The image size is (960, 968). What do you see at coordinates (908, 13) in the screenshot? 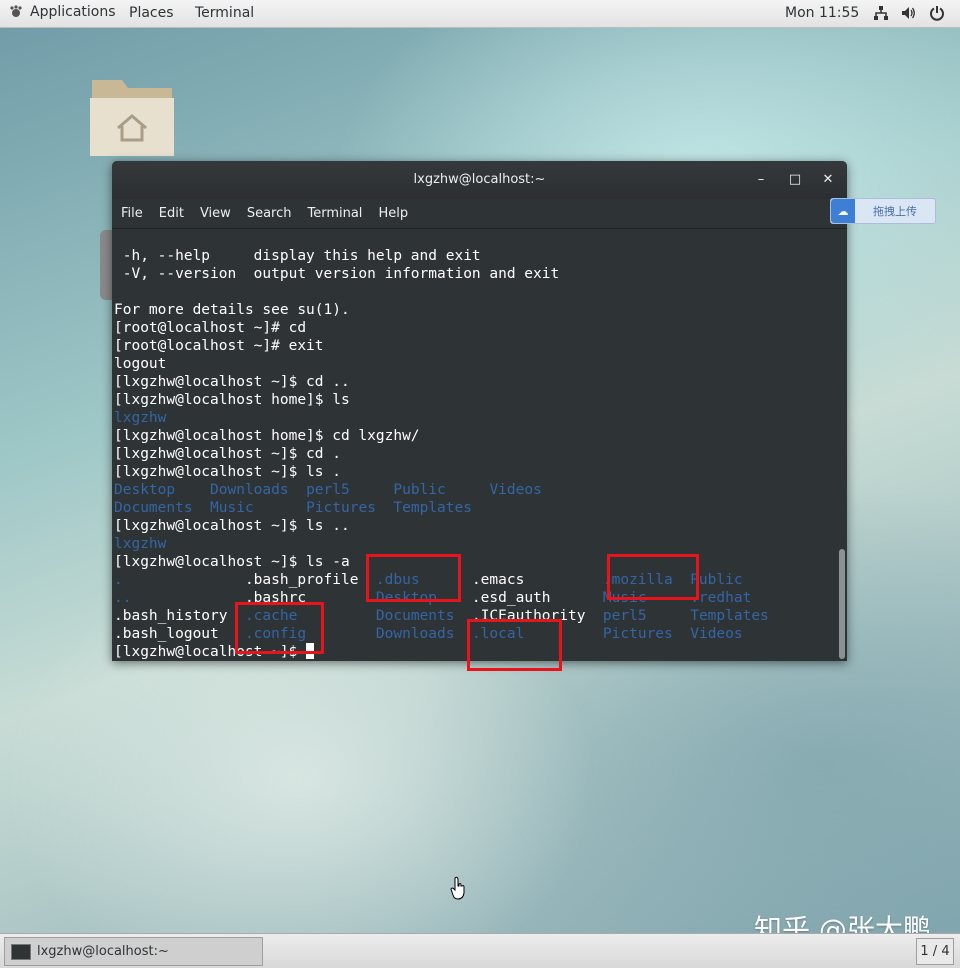
I see `volume-icon` at bounding box center [908, 13].